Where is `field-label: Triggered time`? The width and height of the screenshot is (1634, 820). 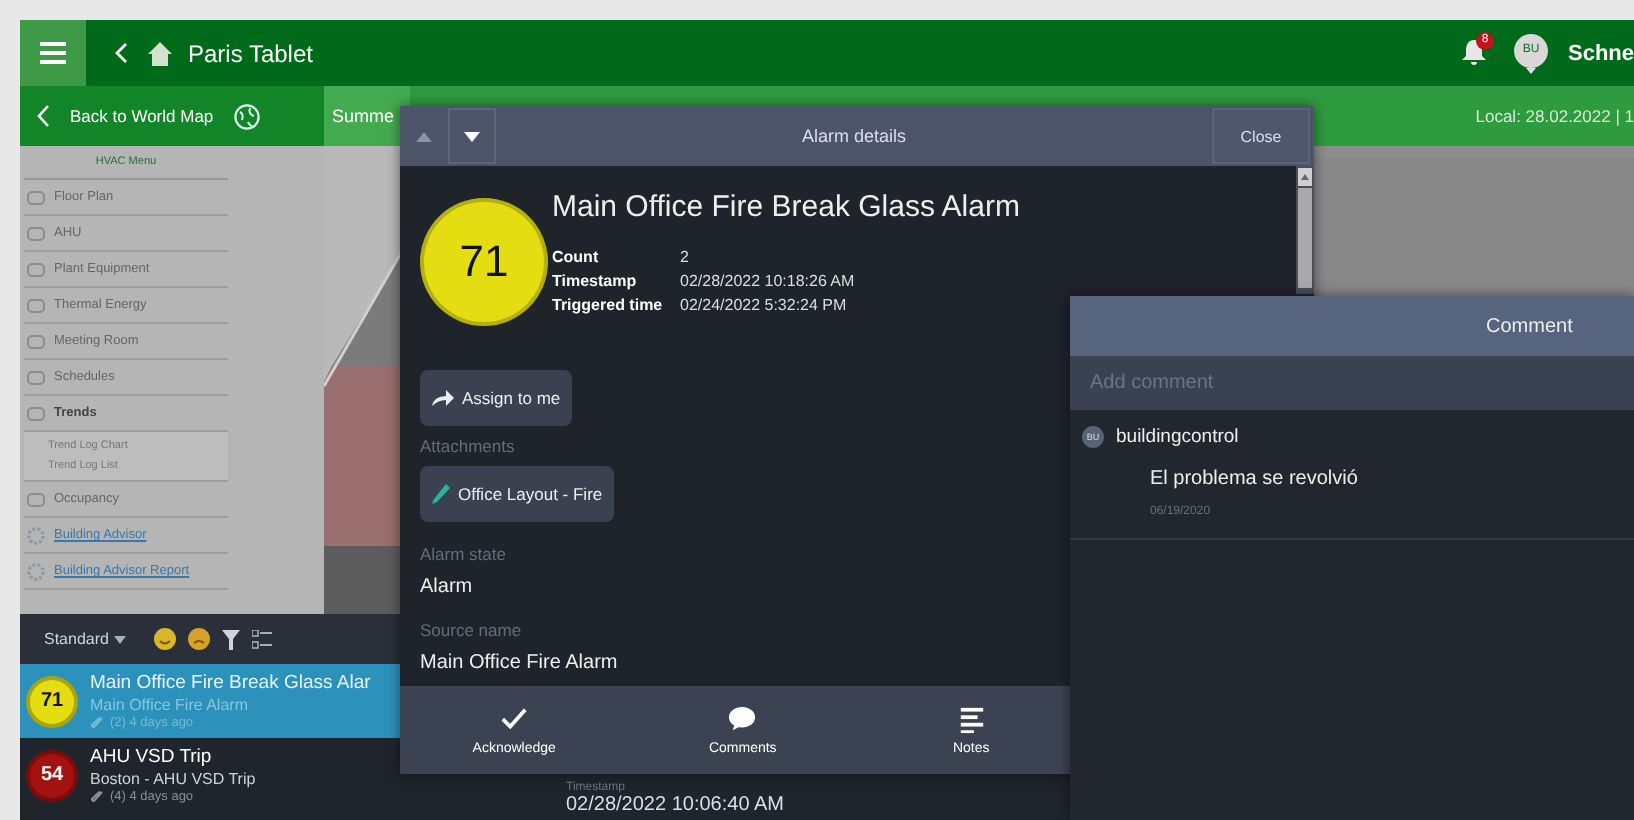 field-label: Triggered time is located at coordinates (608, 305).